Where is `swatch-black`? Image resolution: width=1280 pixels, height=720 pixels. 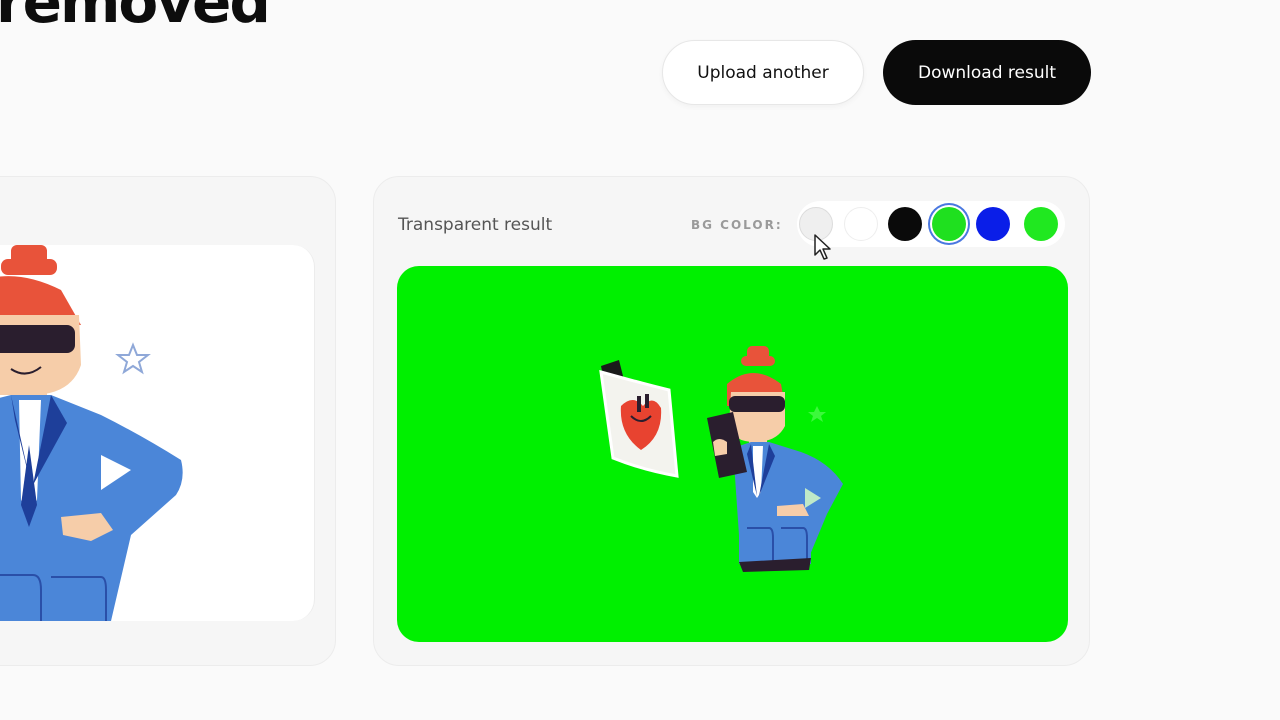
swatch-black is located at coordinates (905, 224).